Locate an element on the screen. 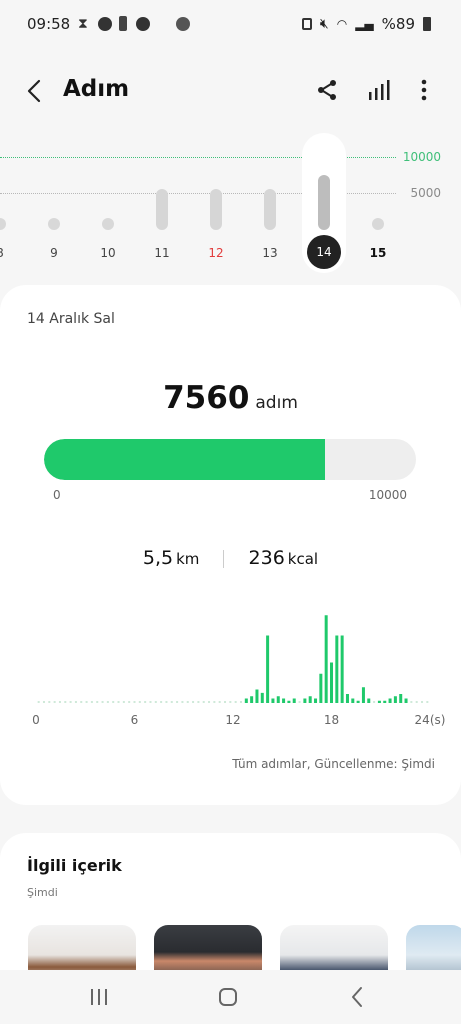 The height and width of the screenshot is (1024, 461). chart-footnote: Tüm adımlar, Güncellenme: Şimdi is located at coordinates (333, 764).